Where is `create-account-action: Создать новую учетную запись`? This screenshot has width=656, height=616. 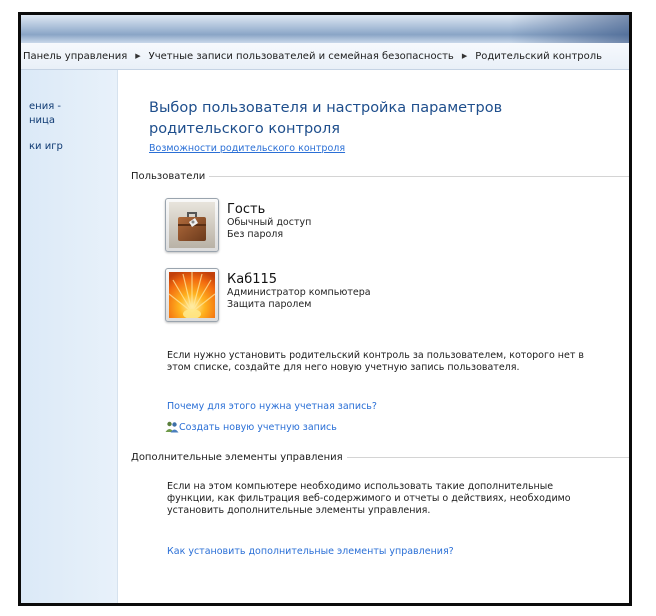
create-account-action: Создать новую учетную запись is located at coordinates (251, 427).